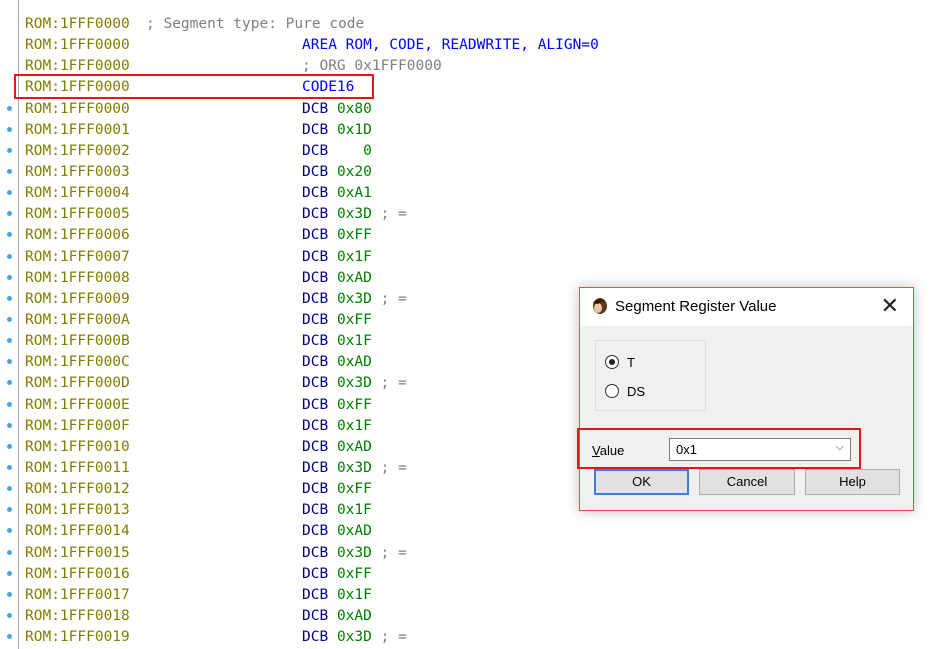 The width and height of the screenshot is (940, 649). I want to click on listing-row: ROM:1FFF000F DCB 0x1F, so click(280, 426).